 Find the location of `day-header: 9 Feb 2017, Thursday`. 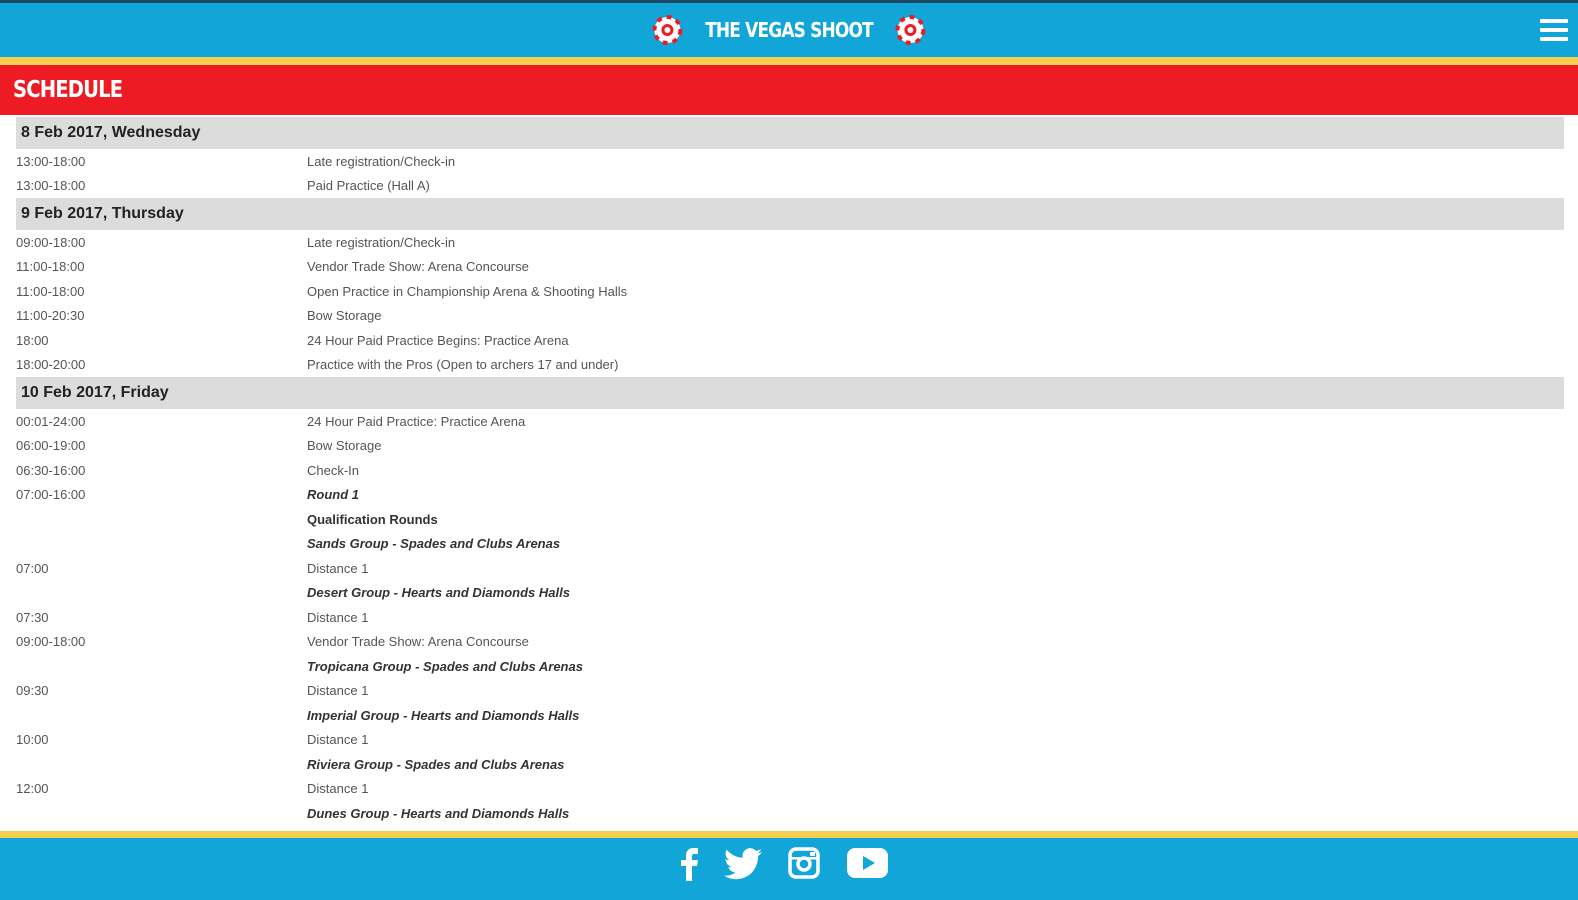

day-header: 9 Feb 2017, Thursday is located at coordinates (790, 214).